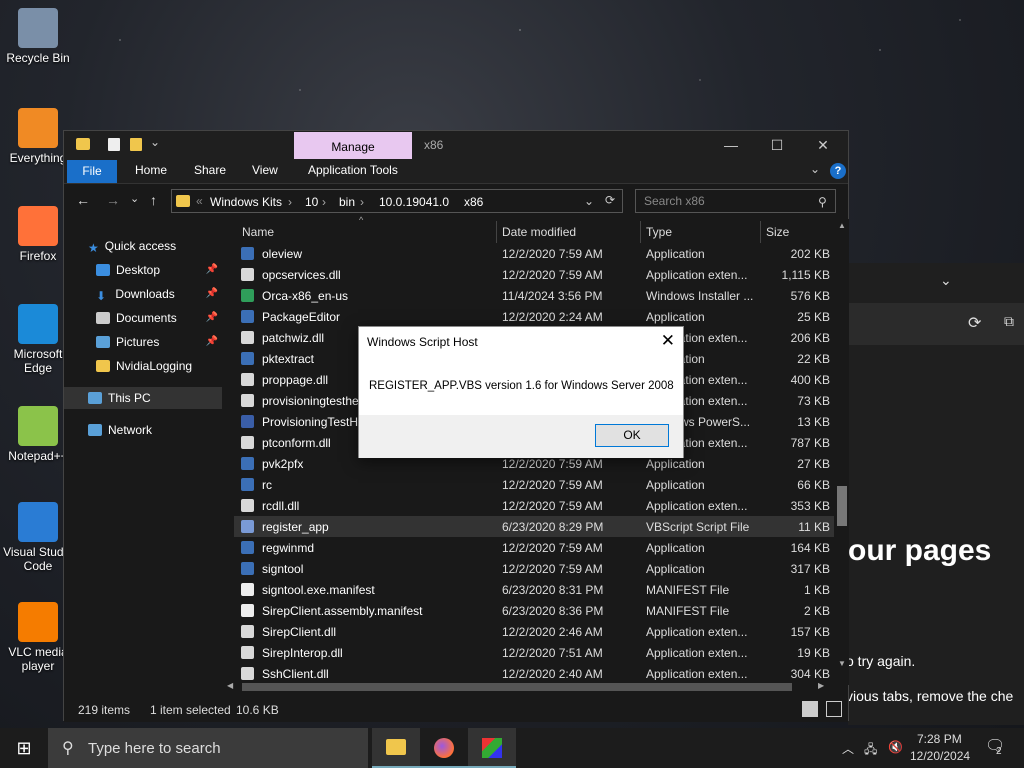 The height and width of the screenshot is (768, 1024). Describe the element at coordinates (353, 170) in the screenshot. I see `tab-application-tools: Application Tools` at that location.